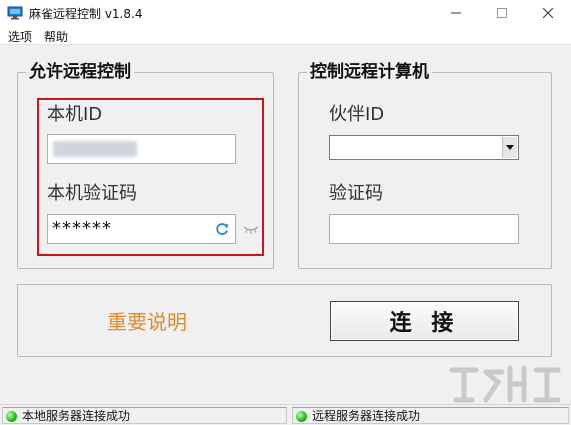 This screenshot has height=425, width=571. I want to click on partner-id-select, so click(424, 147).